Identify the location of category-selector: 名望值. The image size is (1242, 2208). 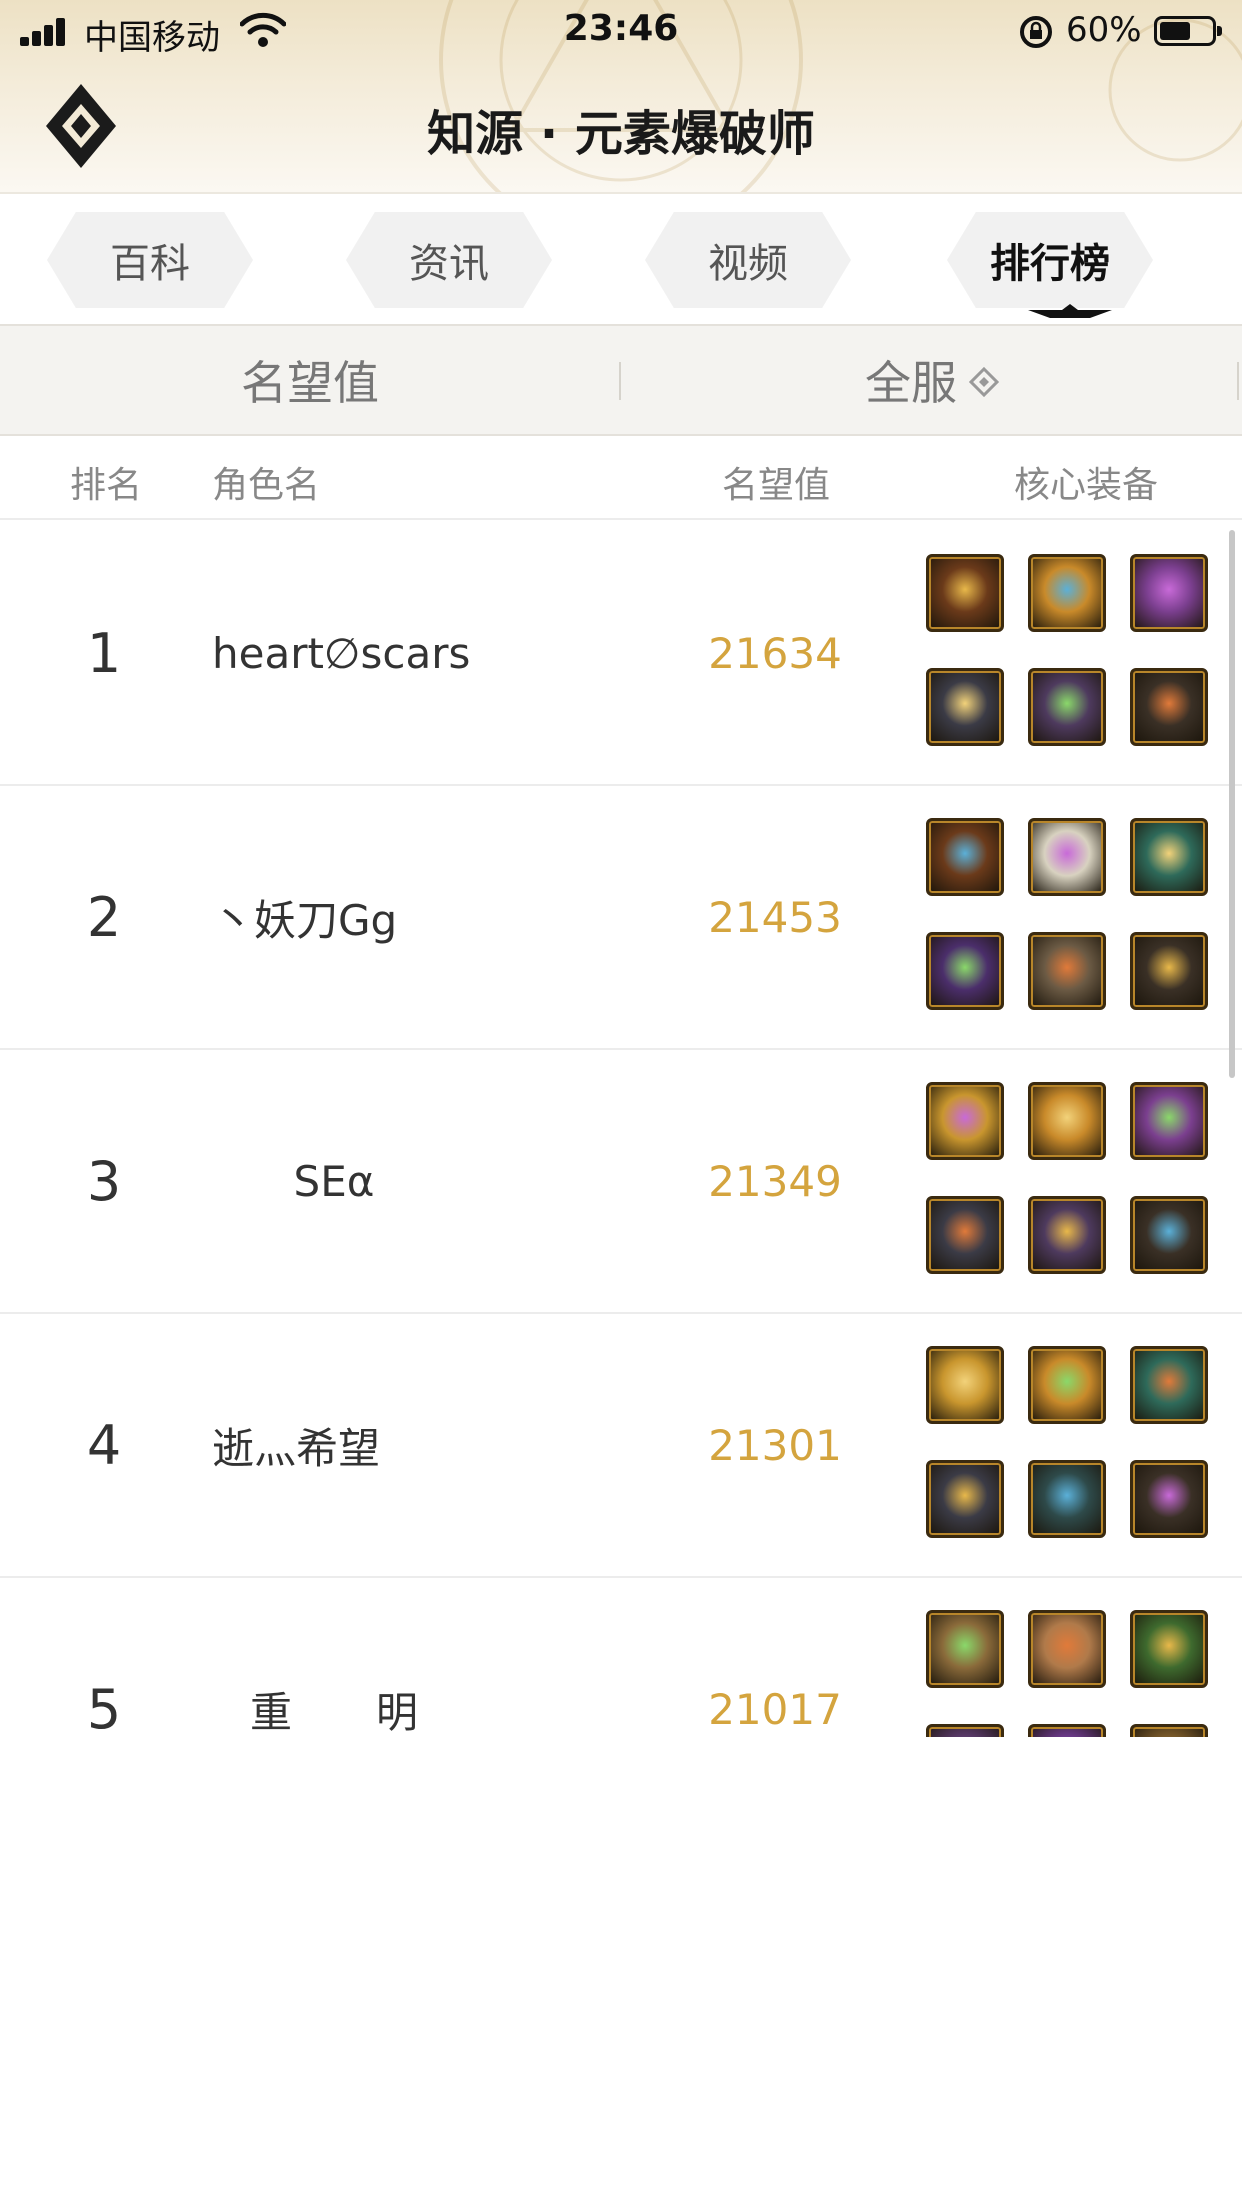
(310, 380).